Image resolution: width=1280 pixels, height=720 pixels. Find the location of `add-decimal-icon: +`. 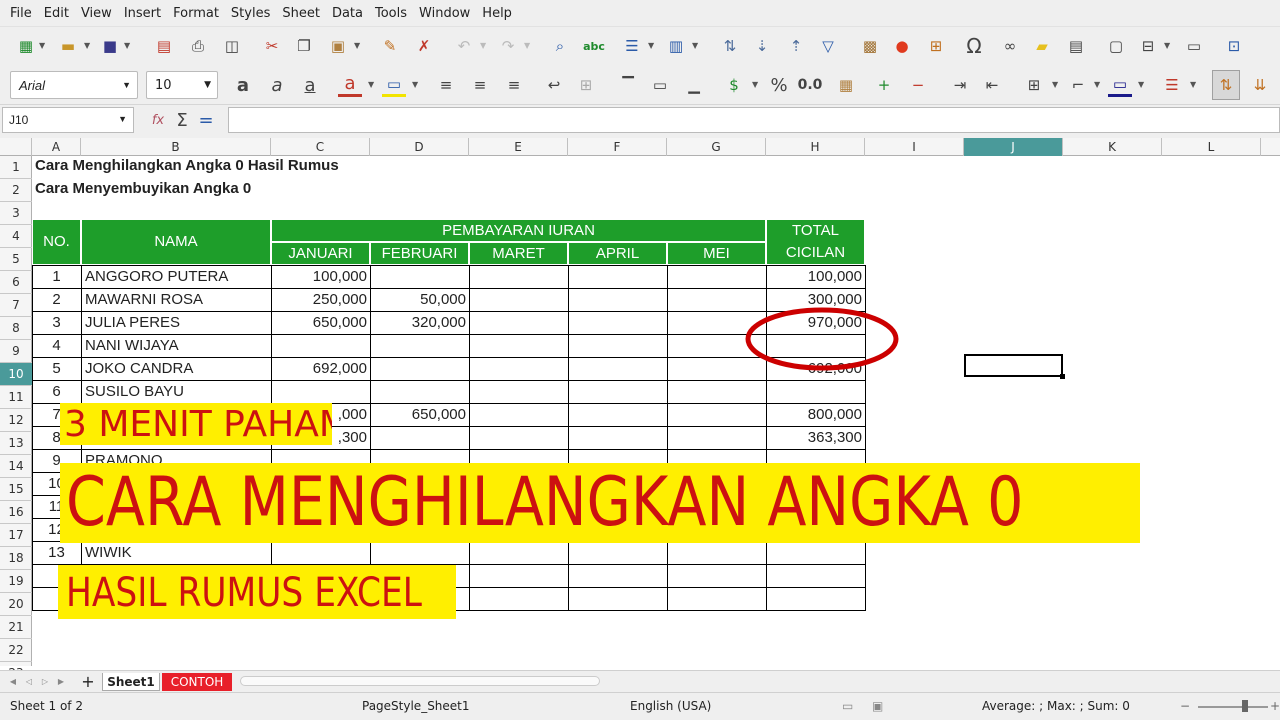

add-decimal-icon: + is located at coordinates (884, 85).